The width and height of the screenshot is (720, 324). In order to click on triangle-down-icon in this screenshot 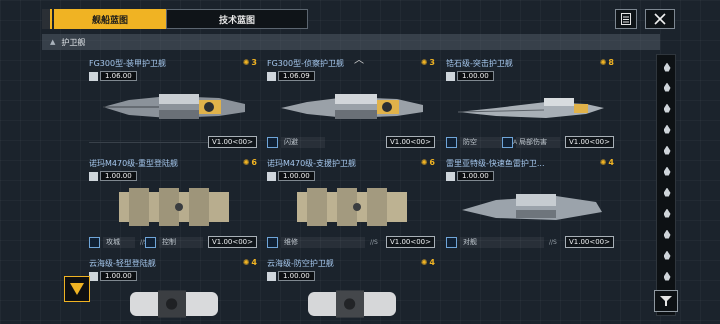, I will do `click(77, 289)`.